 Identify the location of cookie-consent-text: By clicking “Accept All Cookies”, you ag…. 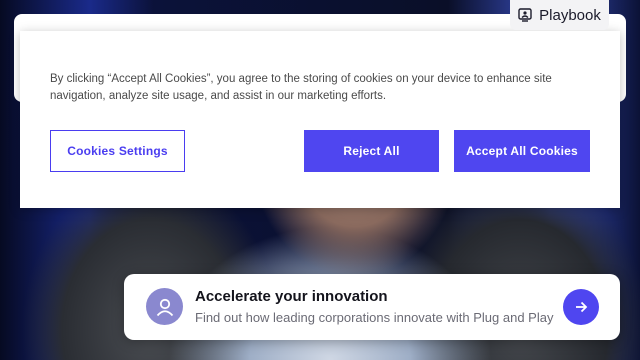
(301, 87).